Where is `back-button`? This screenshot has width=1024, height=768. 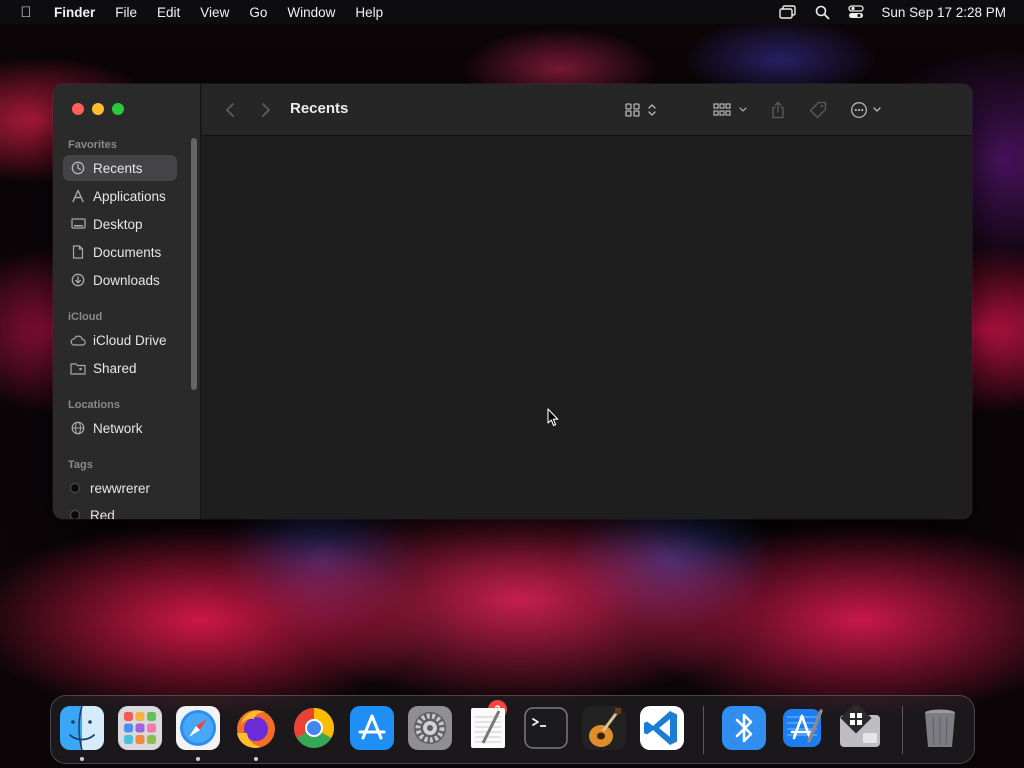 back-button is located at coordinates (230, 110).